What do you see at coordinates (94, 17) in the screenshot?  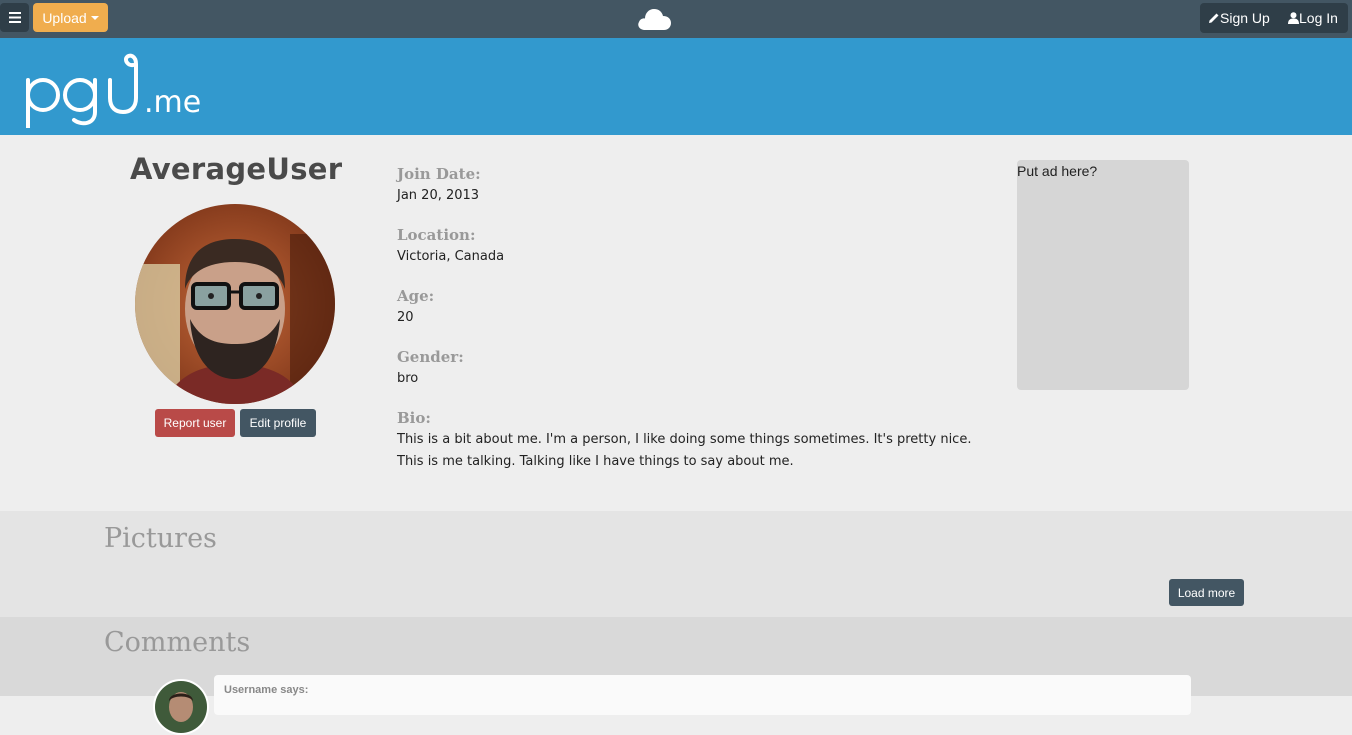 I see `caret-down-icon` at bounding box center [94, 17].